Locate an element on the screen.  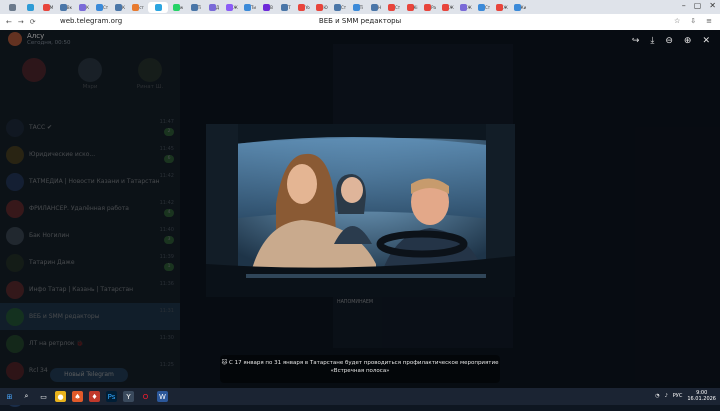
tab-label: К is located at coordinates (87, 7).